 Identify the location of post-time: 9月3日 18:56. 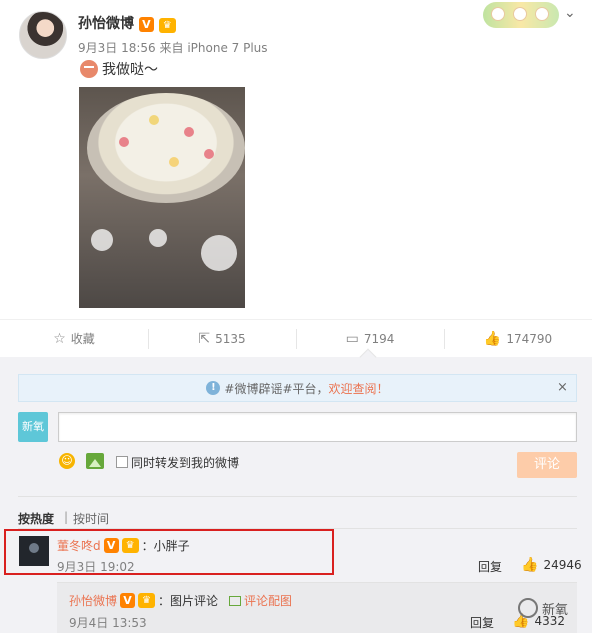
(117, 48).